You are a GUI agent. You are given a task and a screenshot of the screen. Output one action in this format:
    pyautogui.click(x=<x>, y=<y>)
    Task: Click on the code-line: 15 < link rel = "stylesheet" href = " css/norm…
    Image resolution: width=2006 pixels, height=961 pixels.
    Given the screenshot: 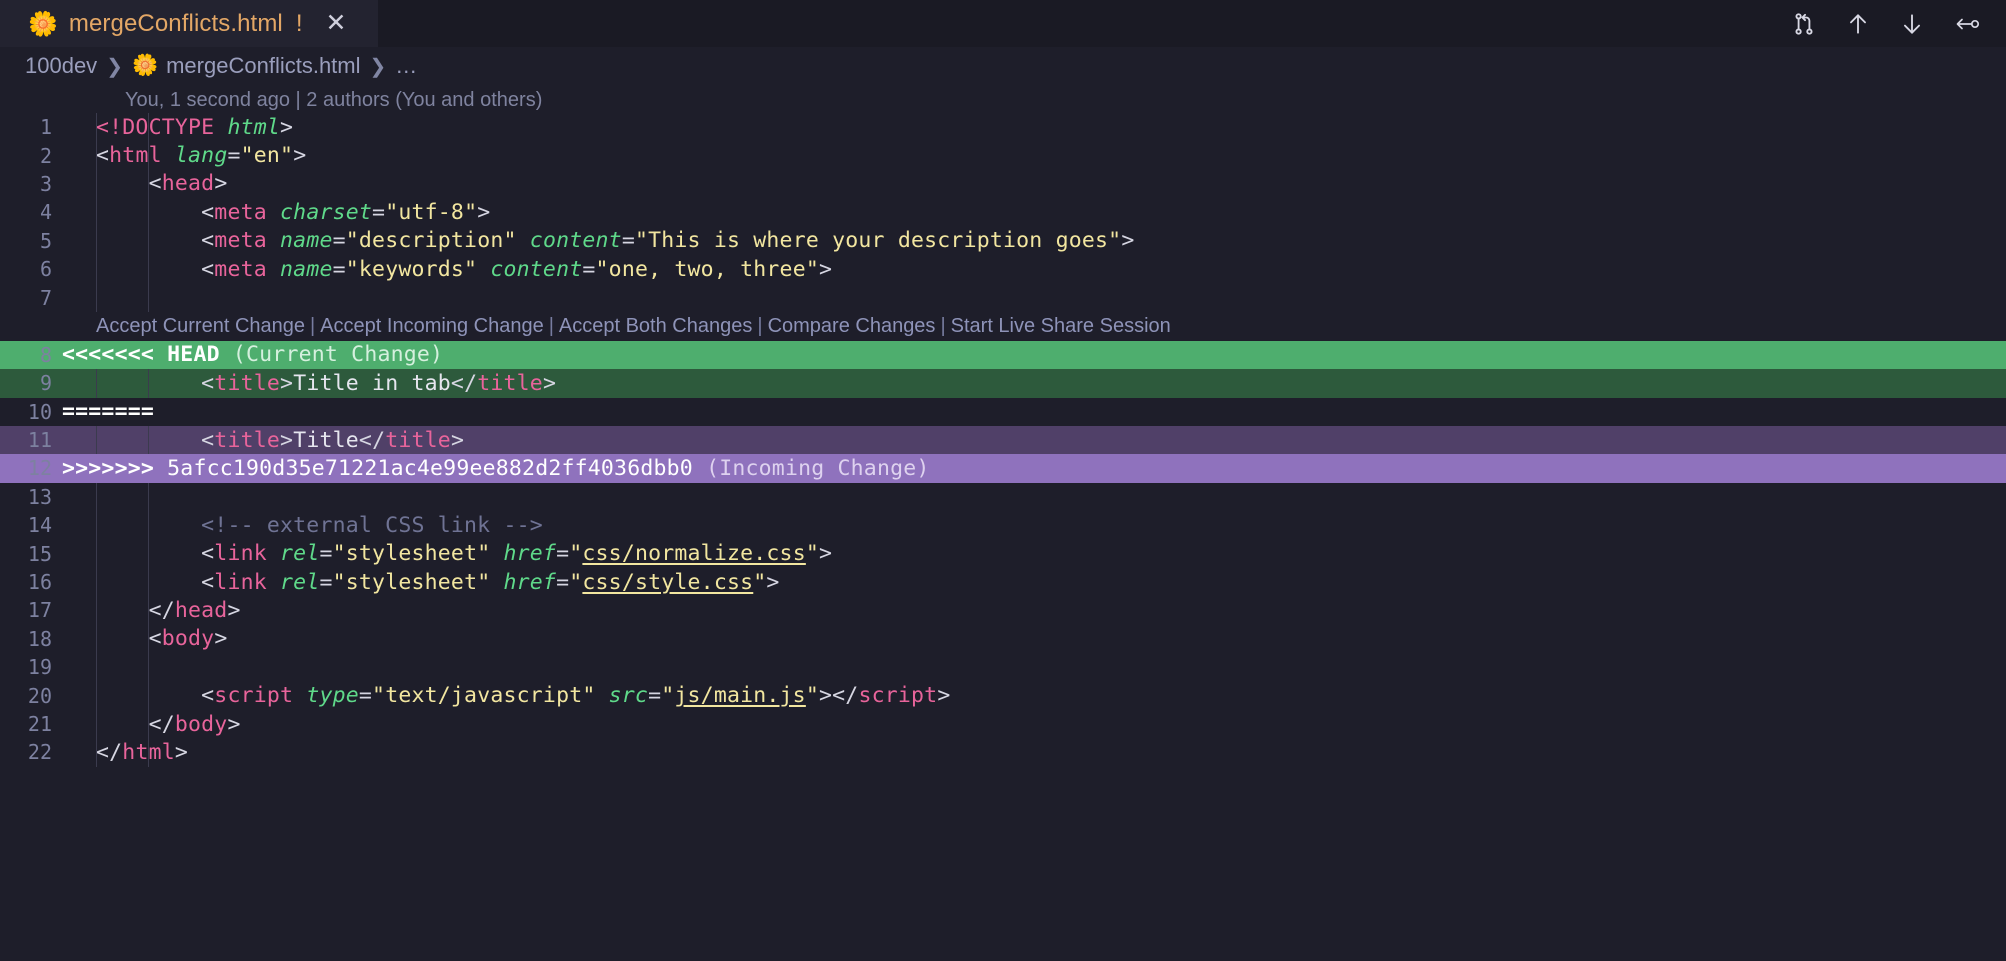 What is the action you would take?
    pyautogui.click(x=1003, y=553)
    